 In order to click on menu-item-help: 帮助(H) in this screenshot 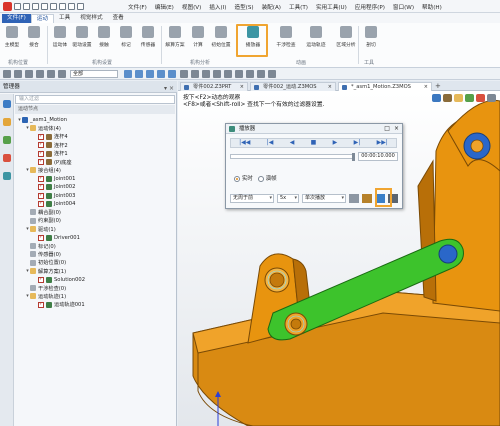, I will do `click(432, 7)`.